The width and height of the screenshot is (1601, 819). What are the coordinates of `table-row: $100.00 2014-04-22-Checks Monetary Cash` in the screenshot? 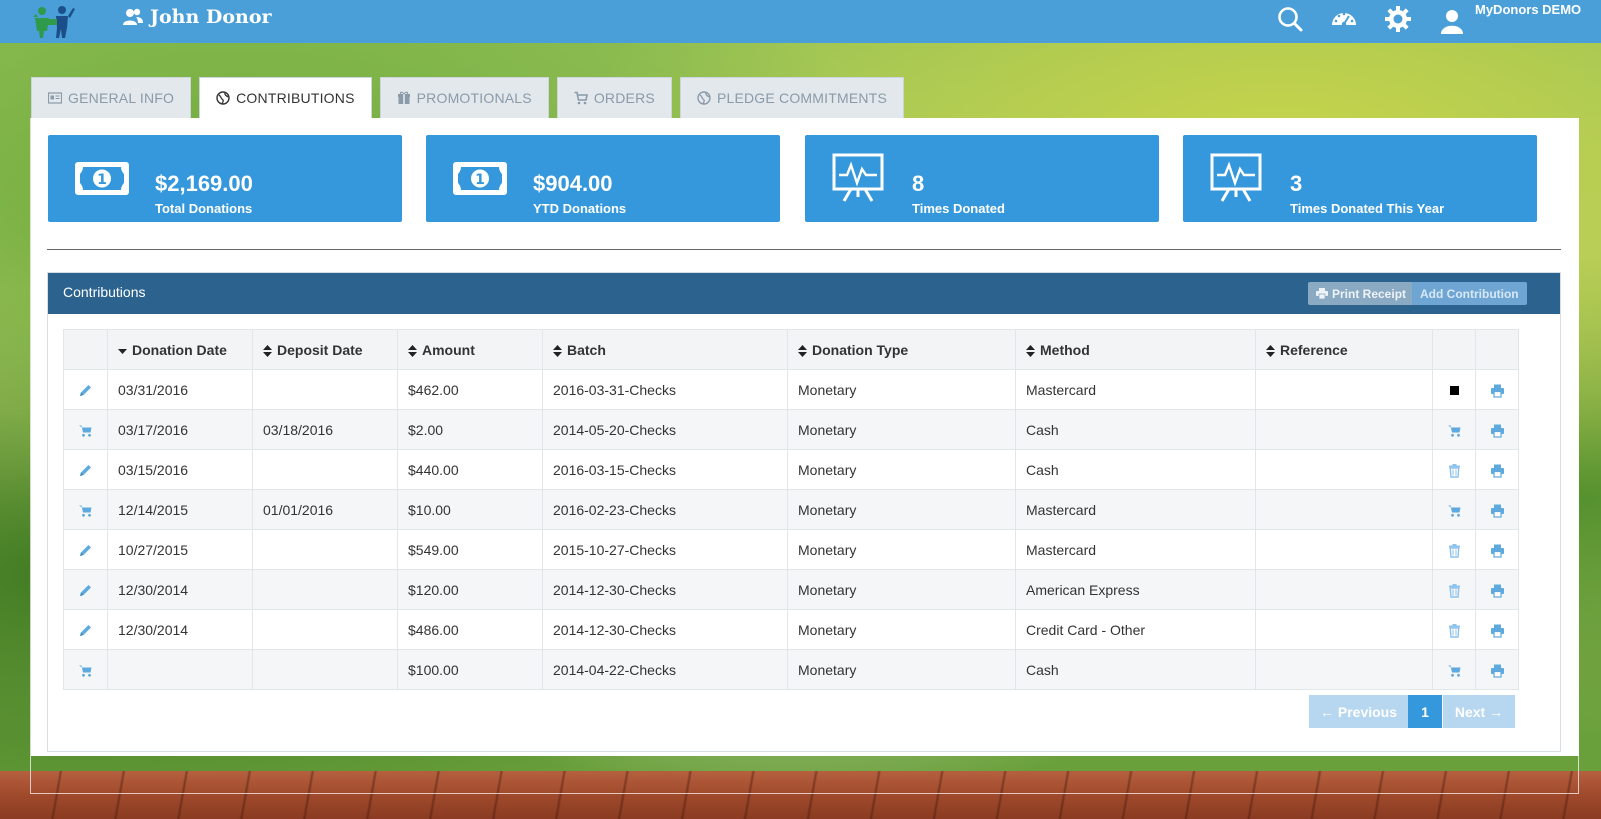 It's located at (791, 669).